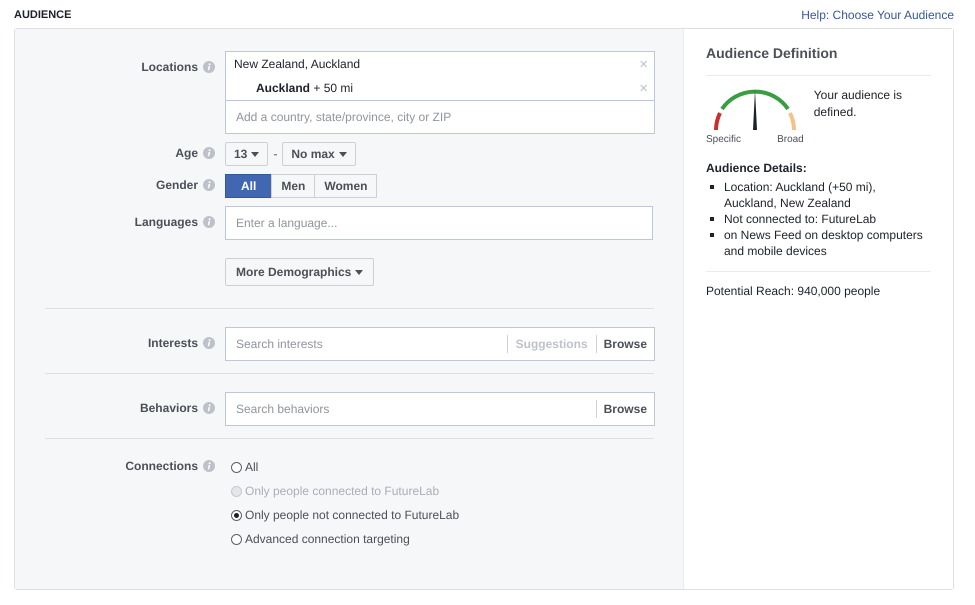 The image size is (975, 605). What do you see at coordinates (248, 186) in the screenshot?
I see `gender-option: All` at bounding box center [248, 186].